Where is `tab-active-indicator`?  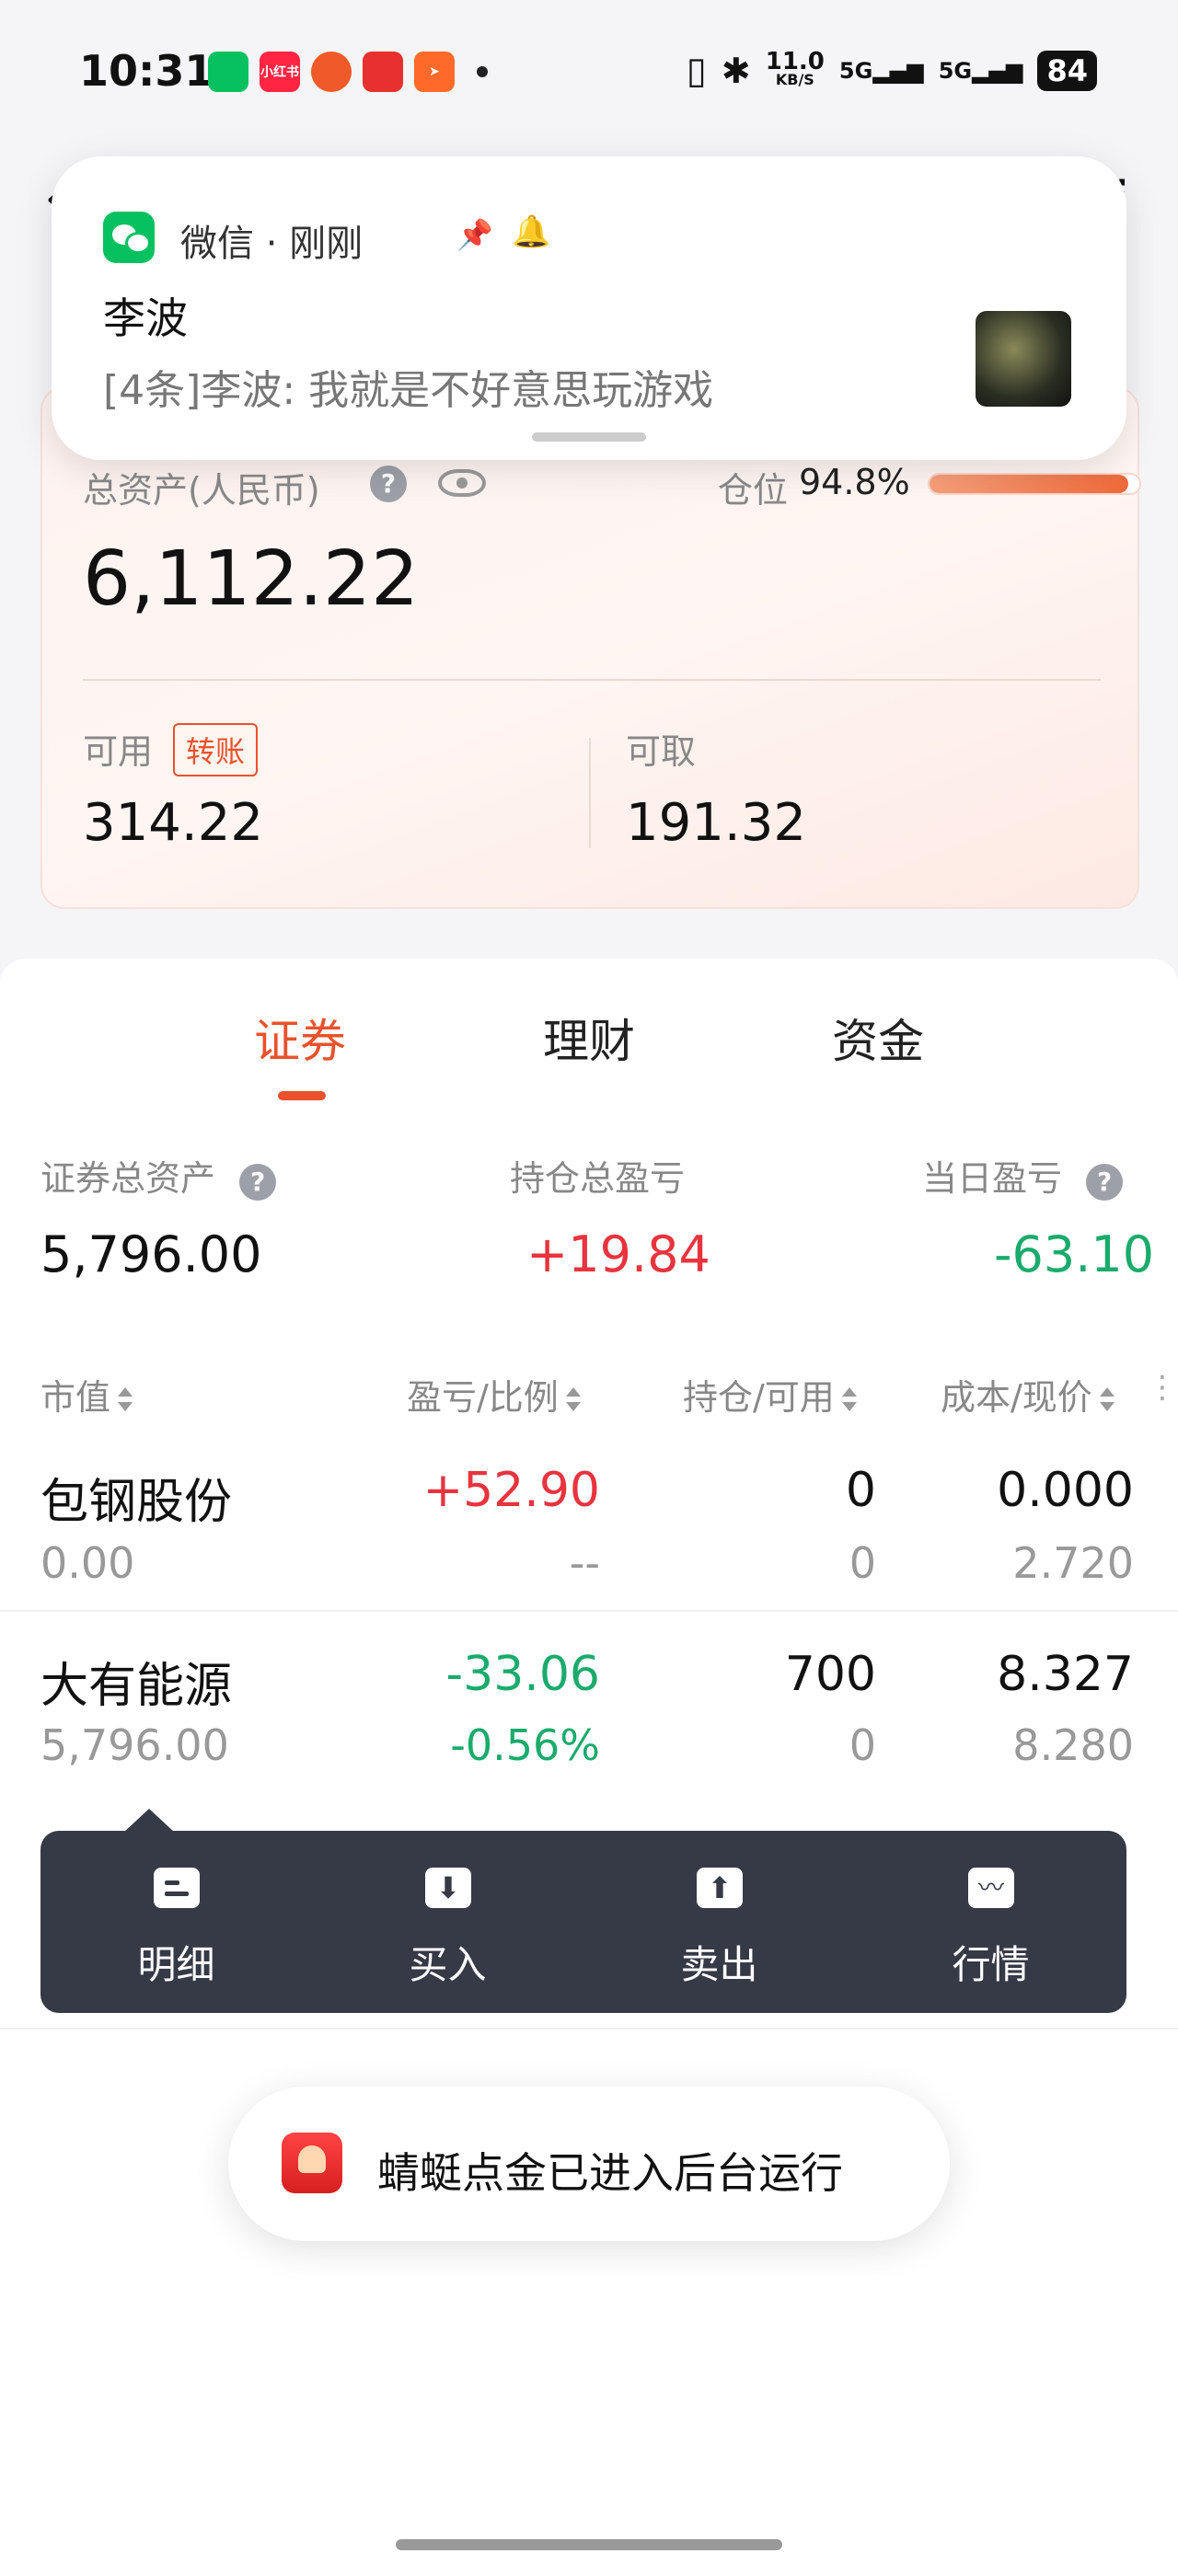
tab-active-indicator is located at coordinates (302, 1095).